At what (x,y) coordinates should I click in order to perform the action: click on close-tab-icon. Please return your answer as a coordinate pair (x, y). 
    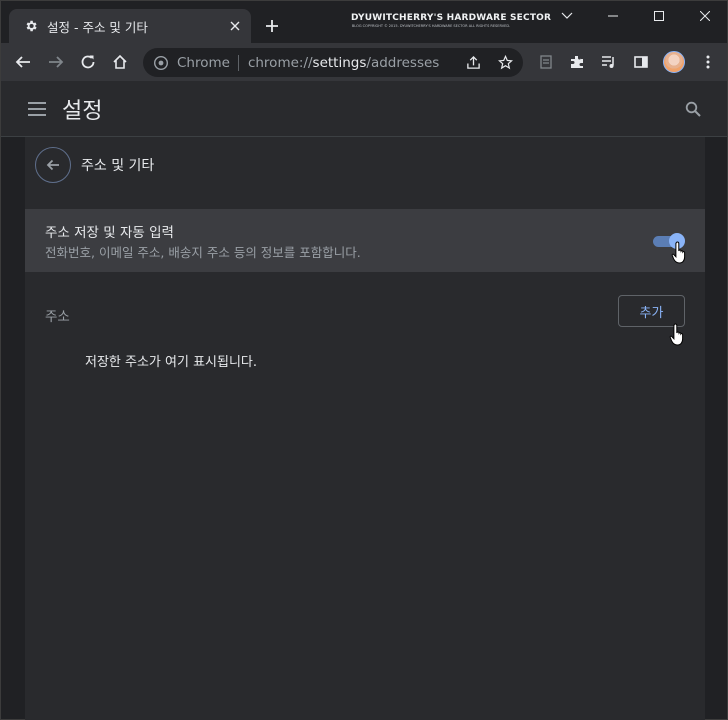
    Looking at the image, I should click on (235, 26).